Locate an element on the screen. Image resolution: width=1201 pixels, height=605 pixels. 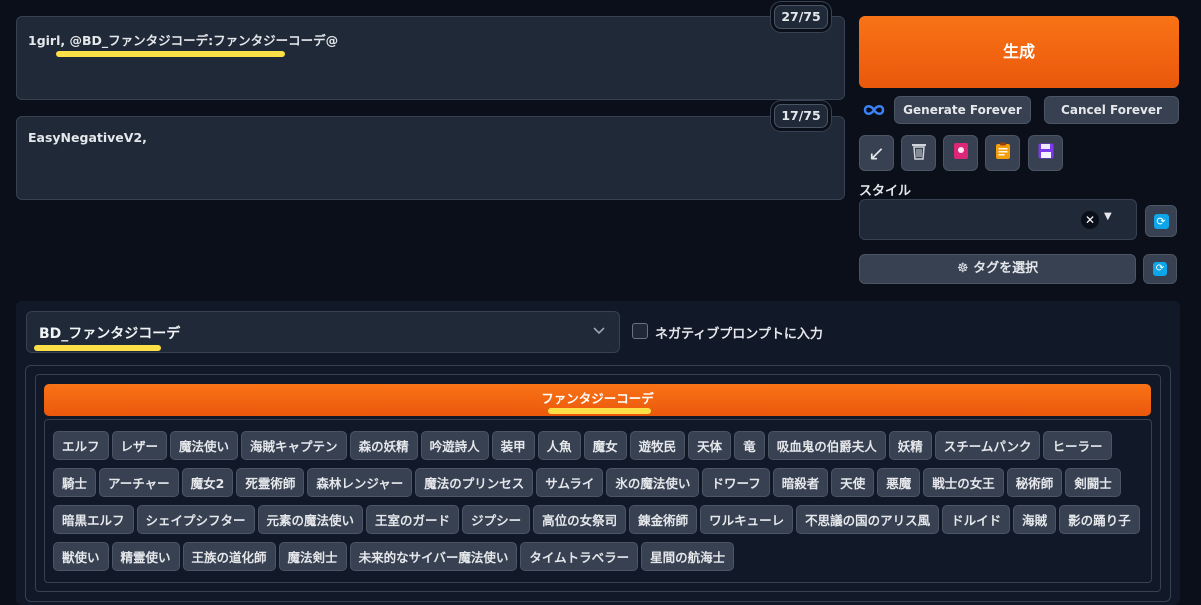
prompt-text: 1girl, @BD_ファンタジコーデ:ファンタジーコーデ@ is located at coordinates (183, 40).